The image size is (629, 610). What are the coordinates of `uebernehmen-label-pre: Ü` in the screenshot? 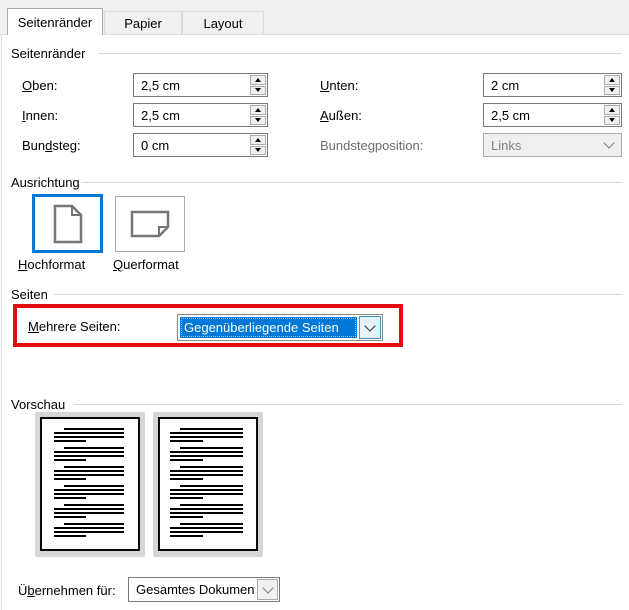 It's located at (23, 590).